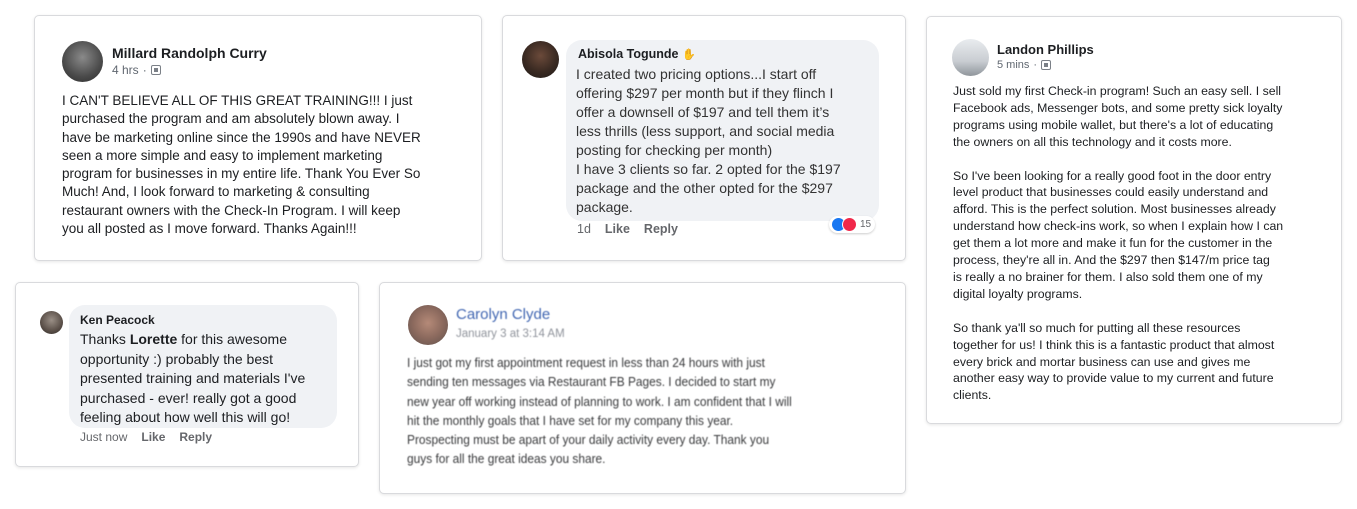 The height and width of the screenshot is (509, 1357). I want to click on mention-link: Lorette, so click(153, 339).